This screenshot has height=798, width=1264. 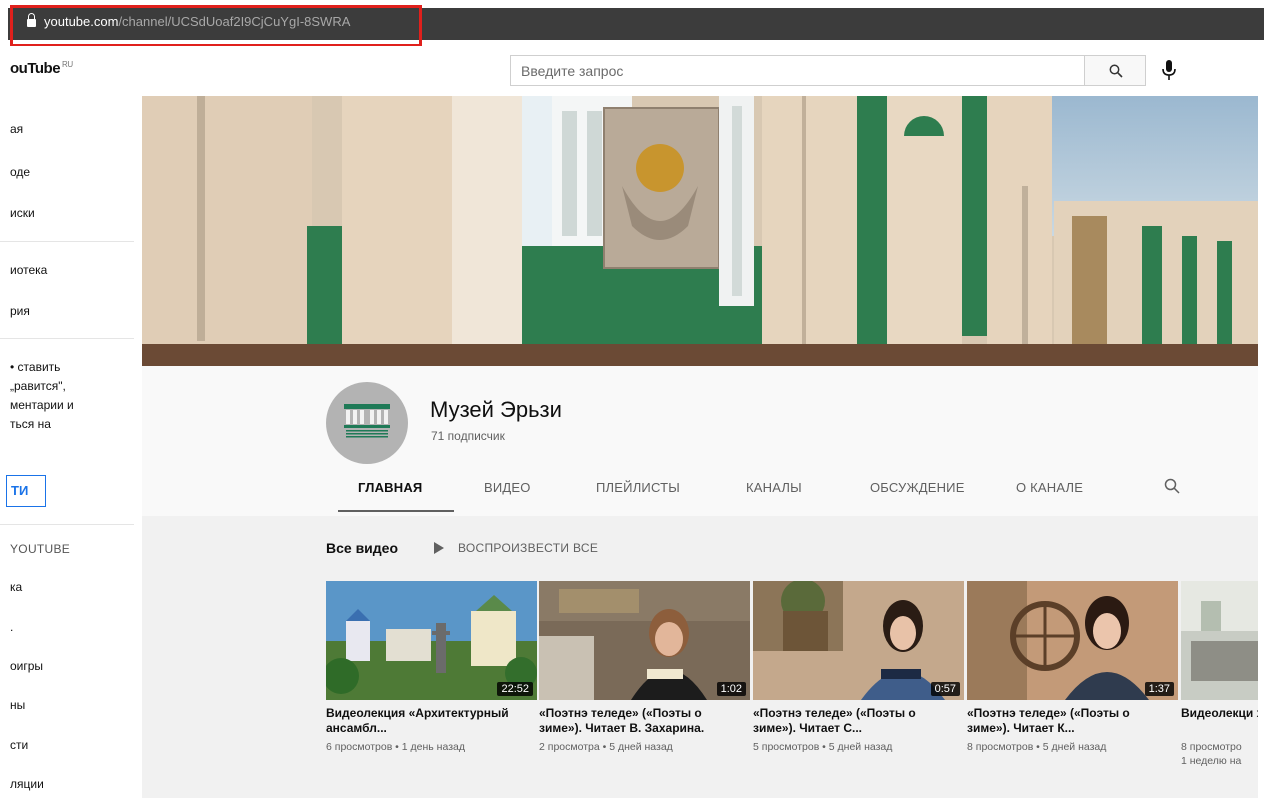 I want to click on shelf-title: Все видео, so click(x=362, y=548).